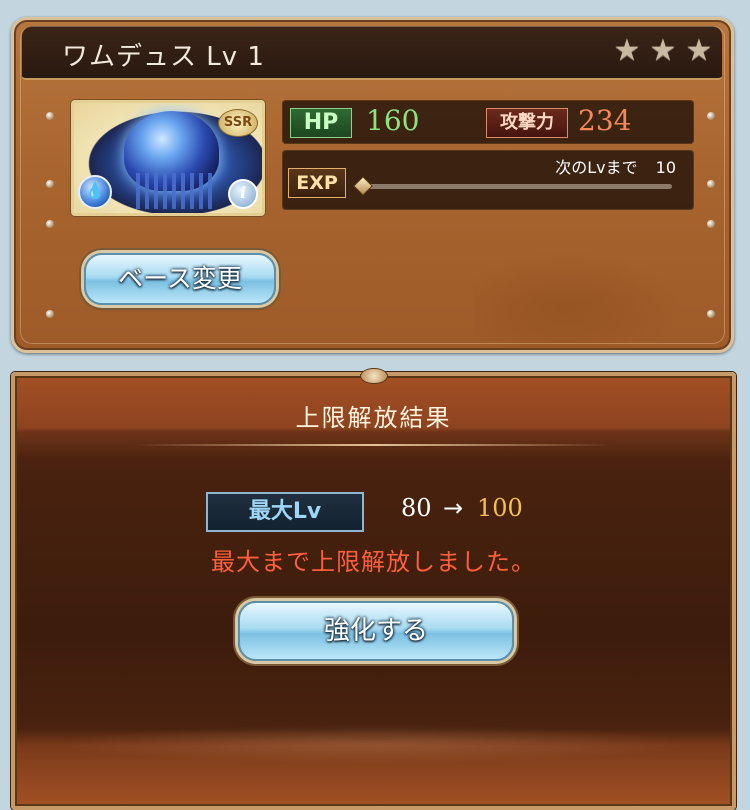 This screenshot has width=750, height=810. I want to click on attack-value: 234, so click(605, 120).